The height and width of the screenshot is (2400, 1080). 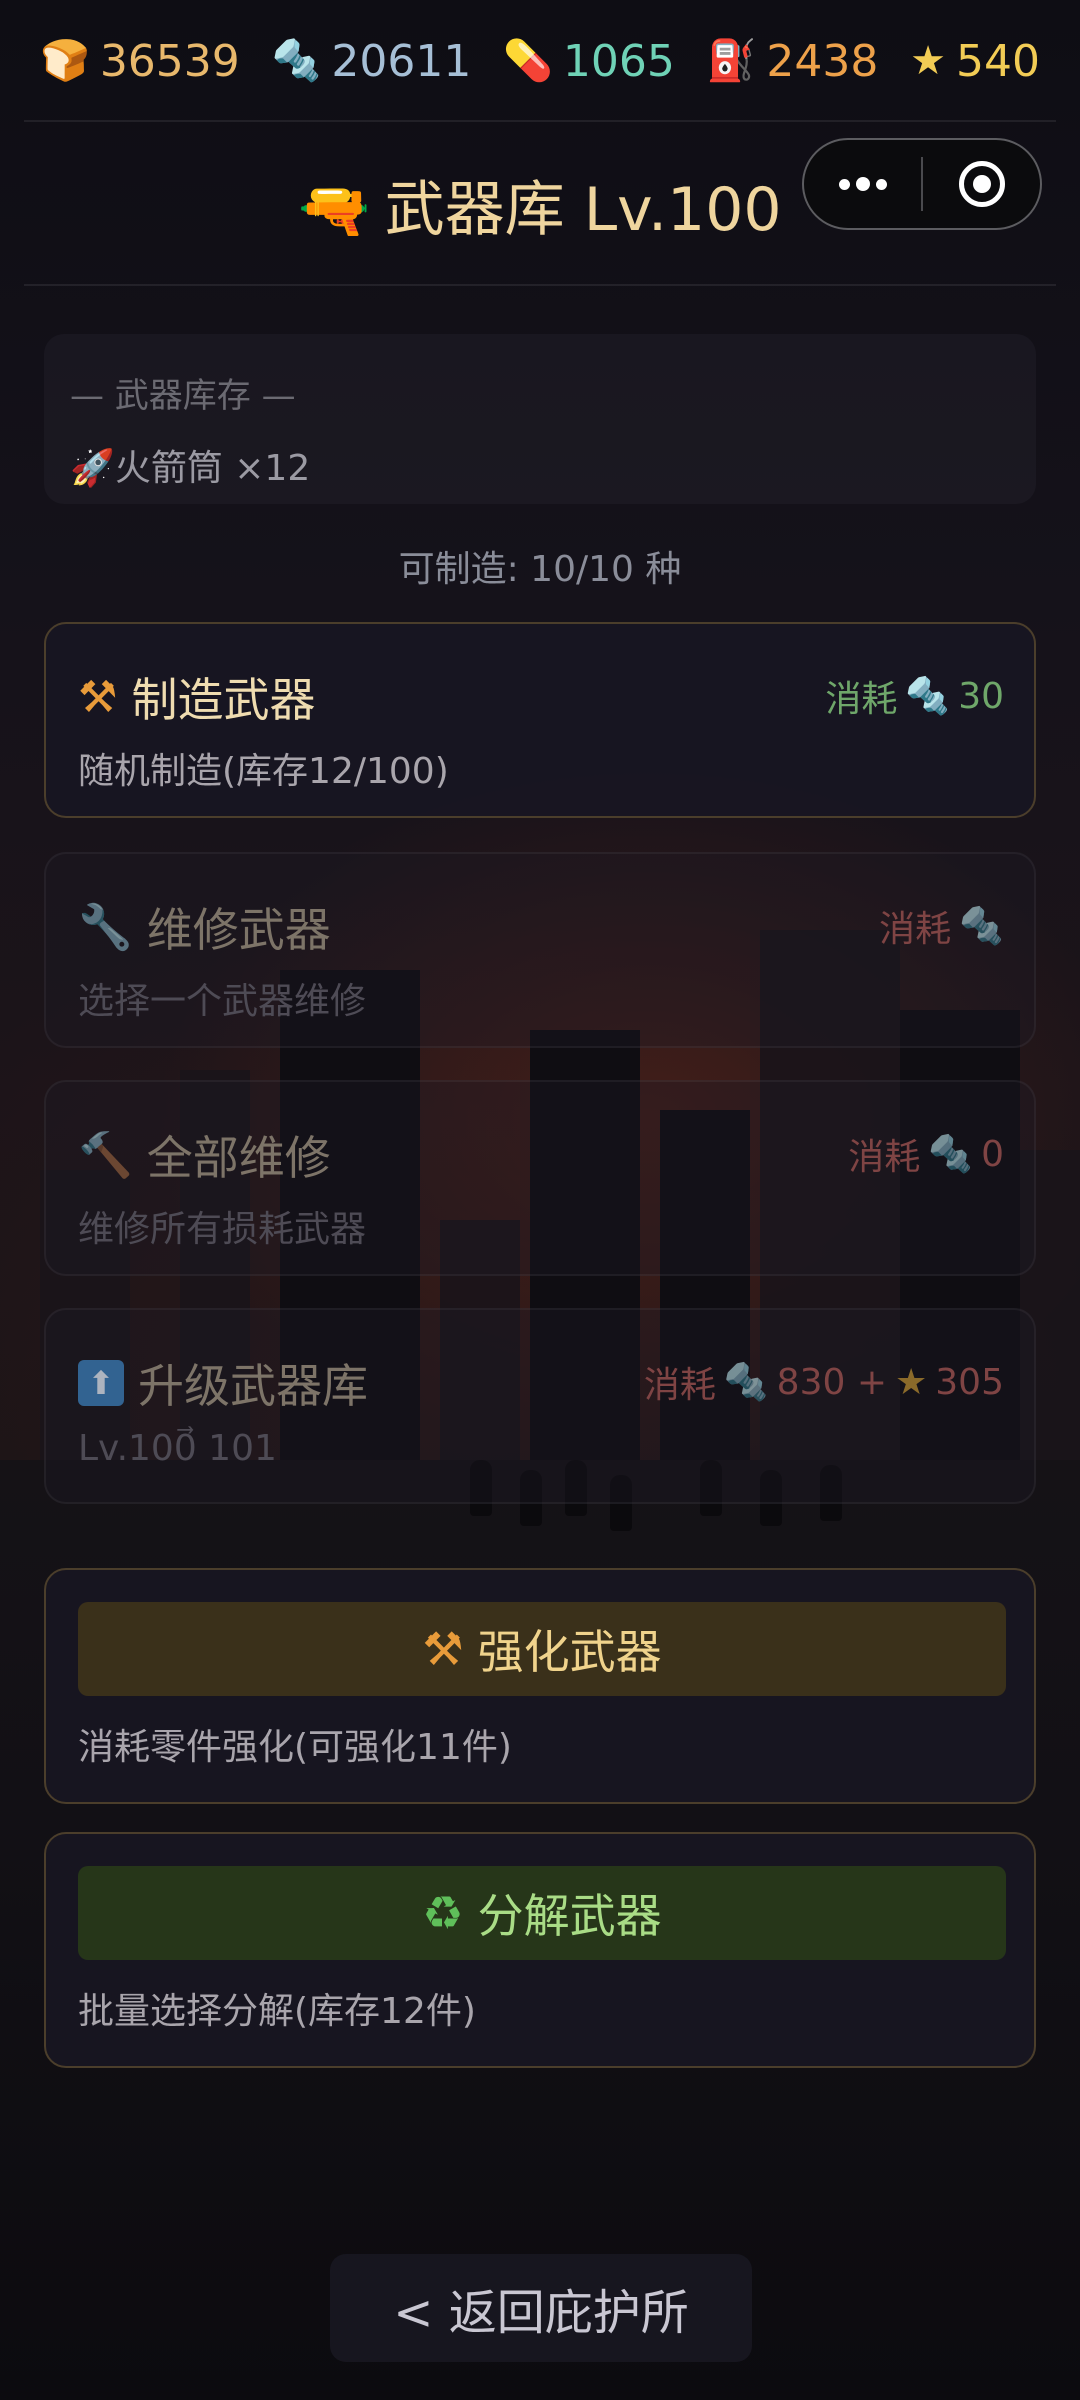 I want to click on hammer-icon: 🔨, so click(x=105, y=1155).